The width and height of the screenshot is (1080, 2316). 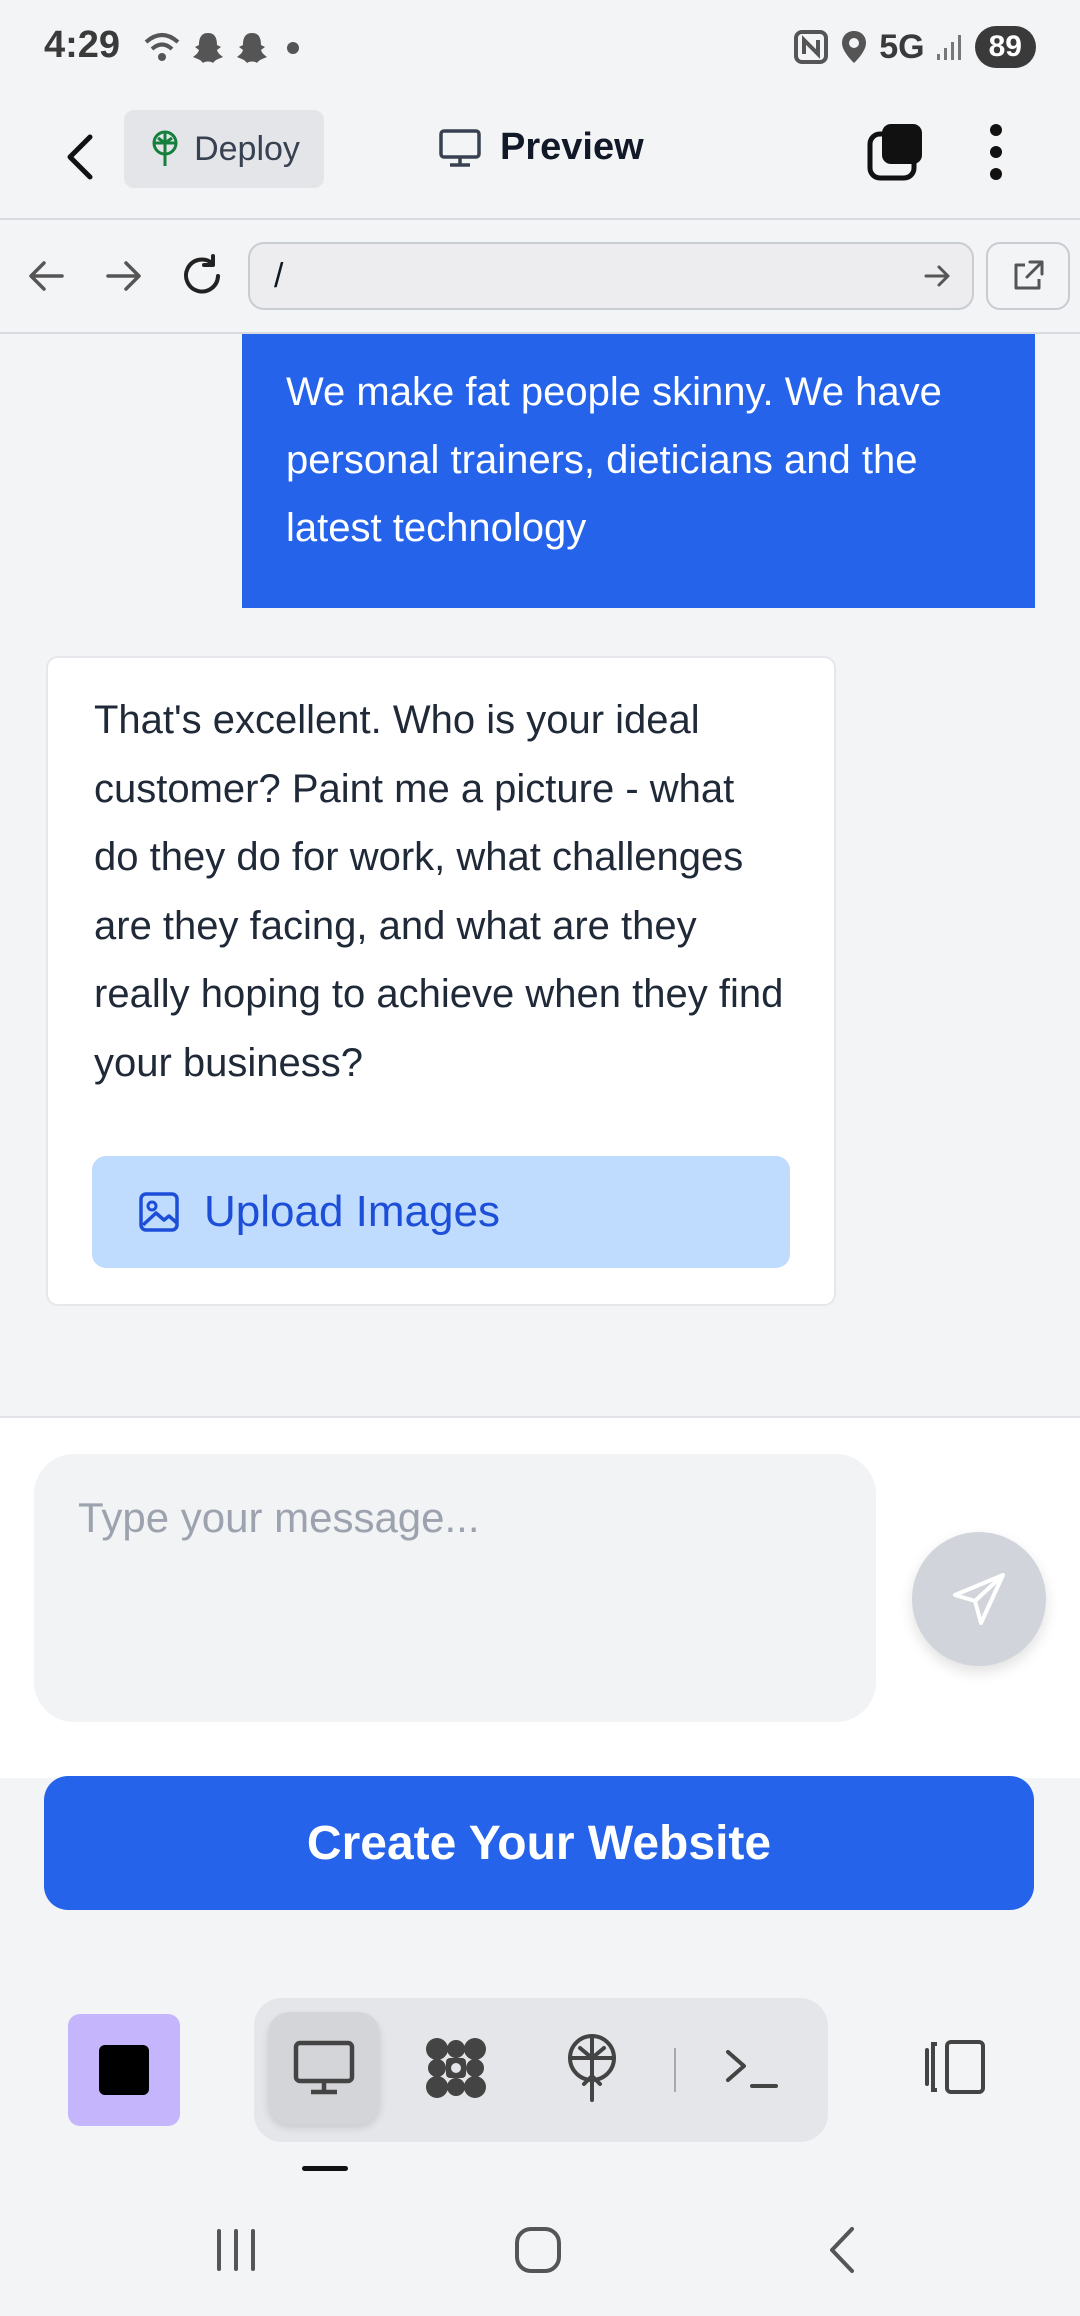 I want to click on home-button, so click(x=538, y=2250).